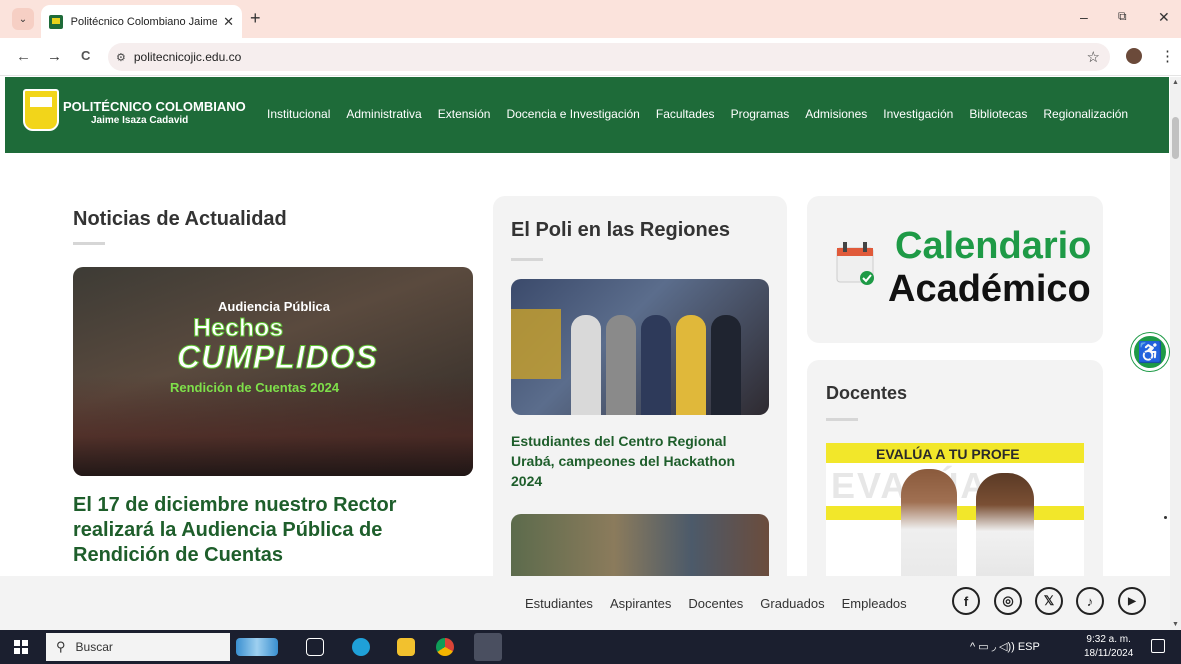 The width and height of the screenshot is (1181, 664). I want to click on nav-item-investigacion: Investigación, so click(918, 114).